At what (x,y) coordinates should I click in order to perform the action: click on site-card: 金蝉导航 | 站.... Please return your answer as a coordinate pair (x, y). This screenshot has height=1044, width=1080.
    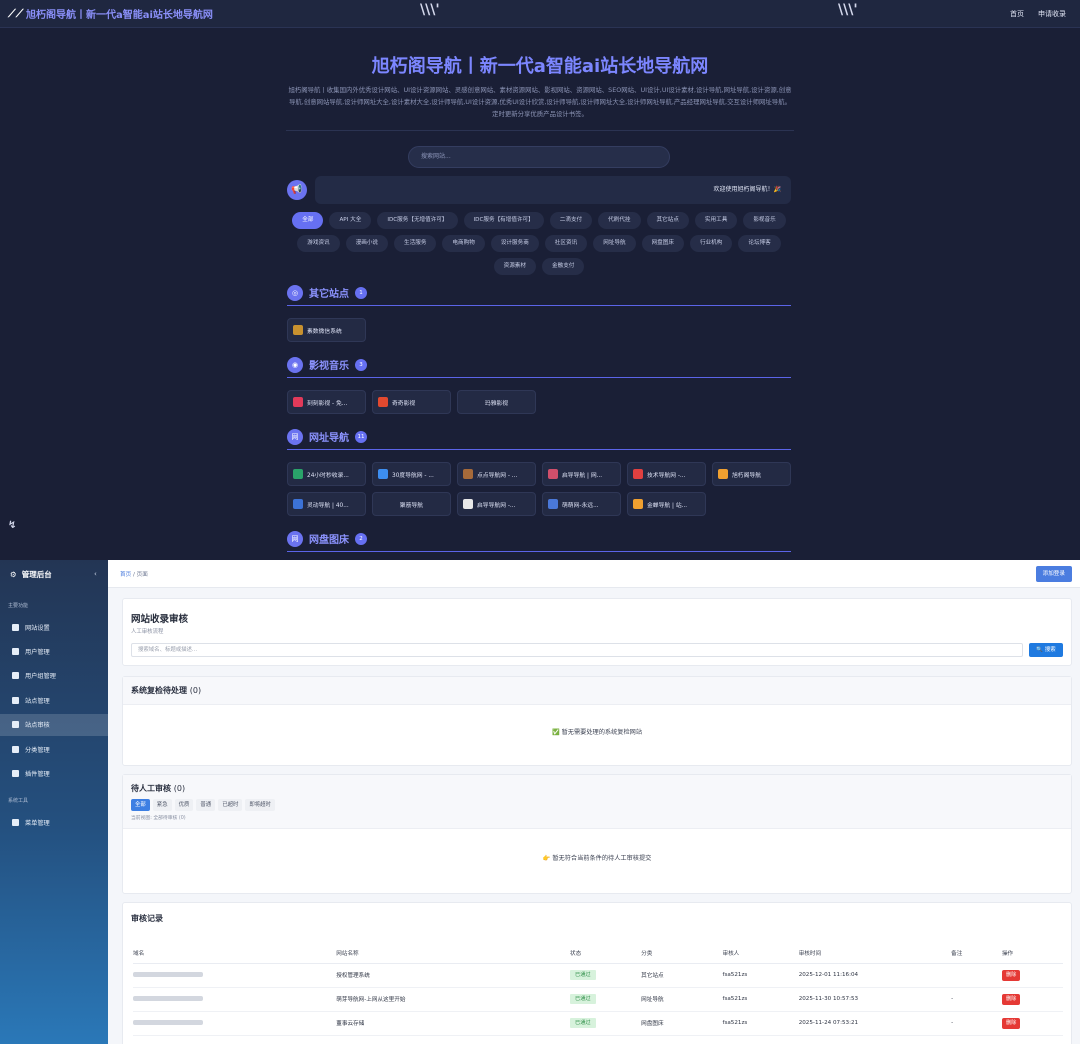
    Looking at the image, I should click on (666, 504).